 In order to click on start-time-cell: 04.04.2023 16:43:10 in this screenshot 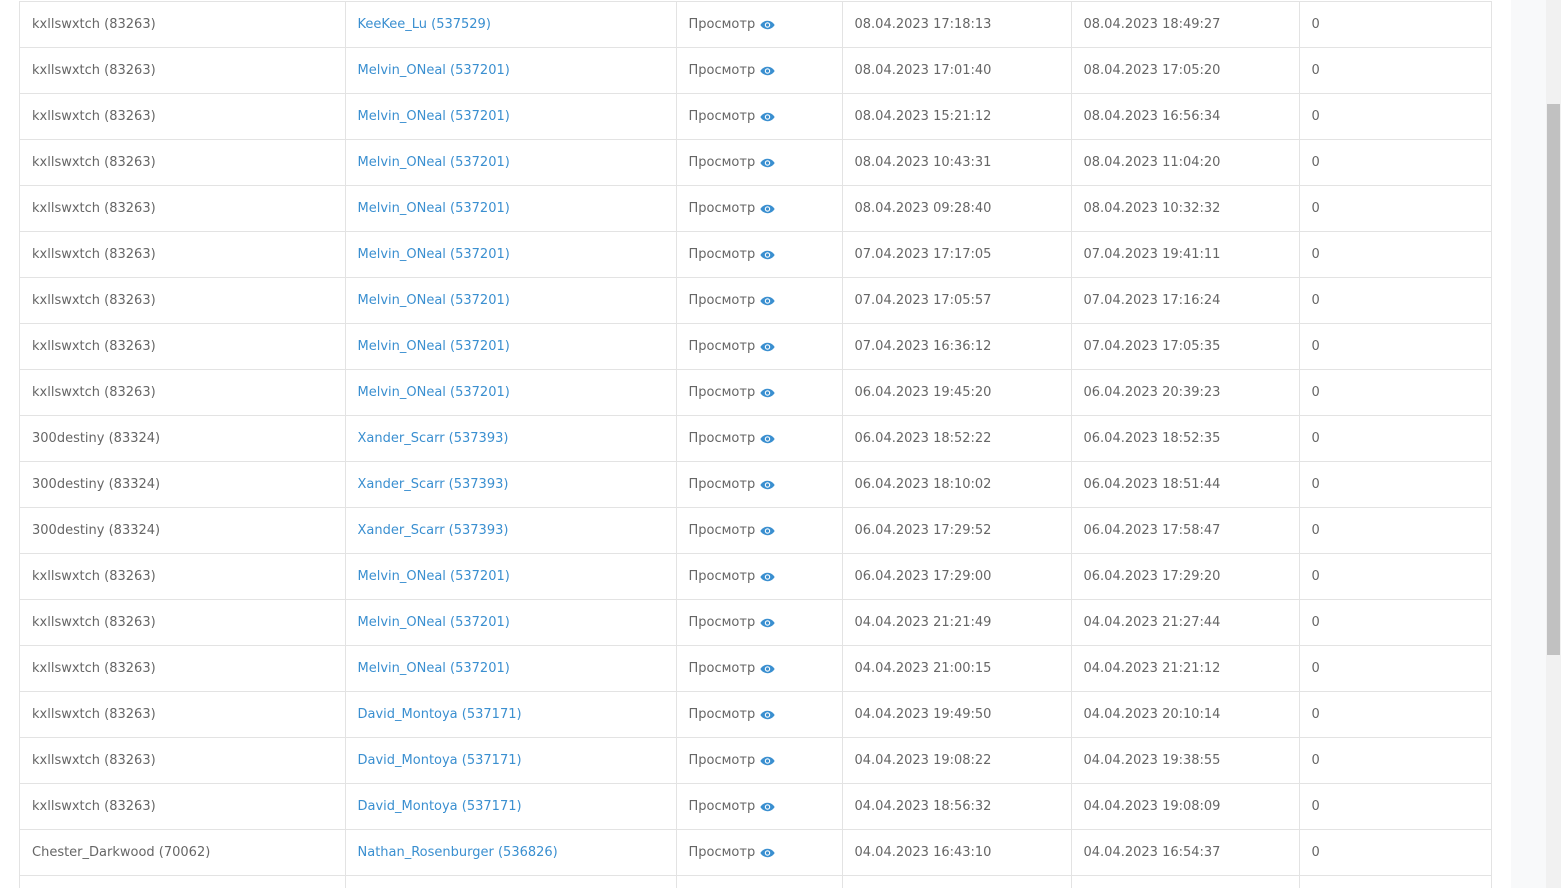, I will do `click(957, 852)`.